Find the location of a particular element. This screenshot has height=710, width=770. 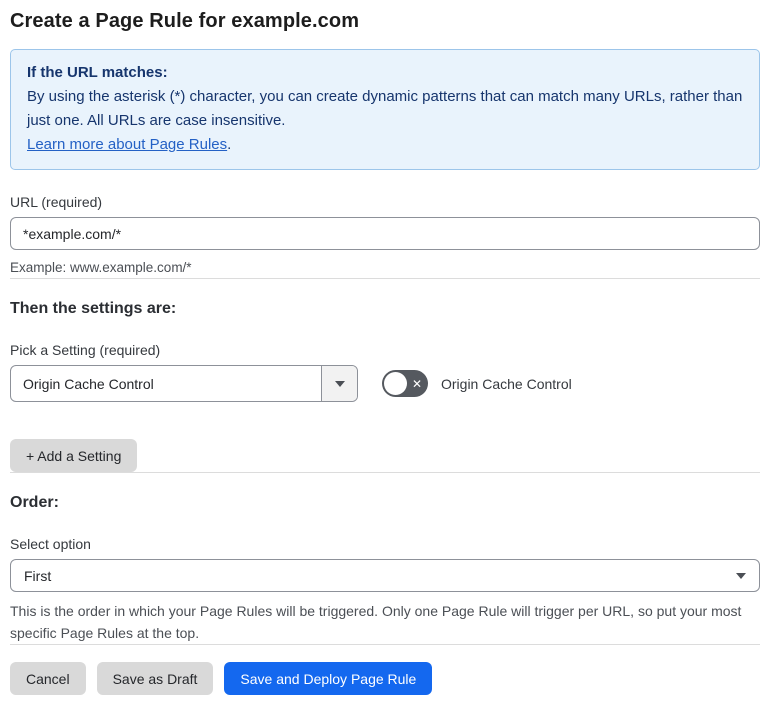

page-title: Create a Page Rule for example.com is located at coordinates (185, 21).